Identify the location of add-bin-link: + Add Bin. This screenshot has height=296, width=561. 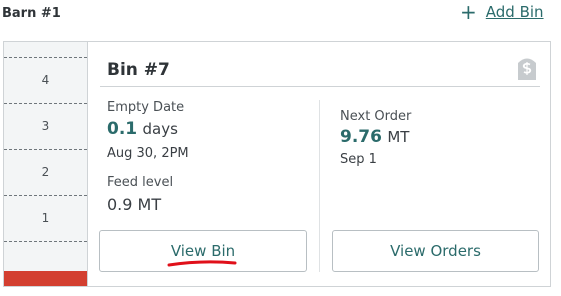
(502, 12).